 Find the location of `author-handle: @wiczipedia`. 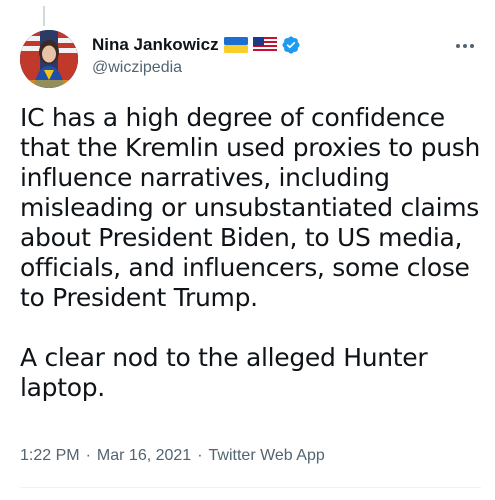

author-handle: @wiczipedia is located at coordinates (196, 68).